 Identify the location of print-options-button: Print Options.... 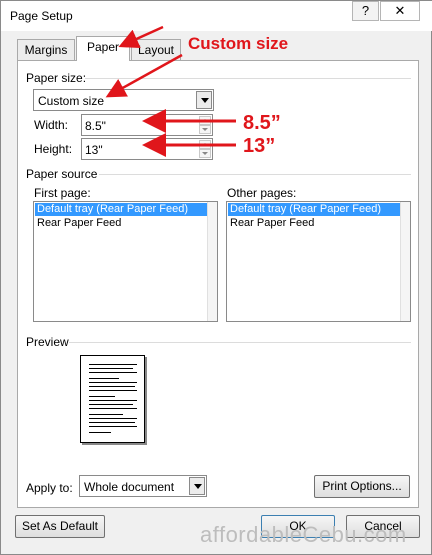
(362, 486).